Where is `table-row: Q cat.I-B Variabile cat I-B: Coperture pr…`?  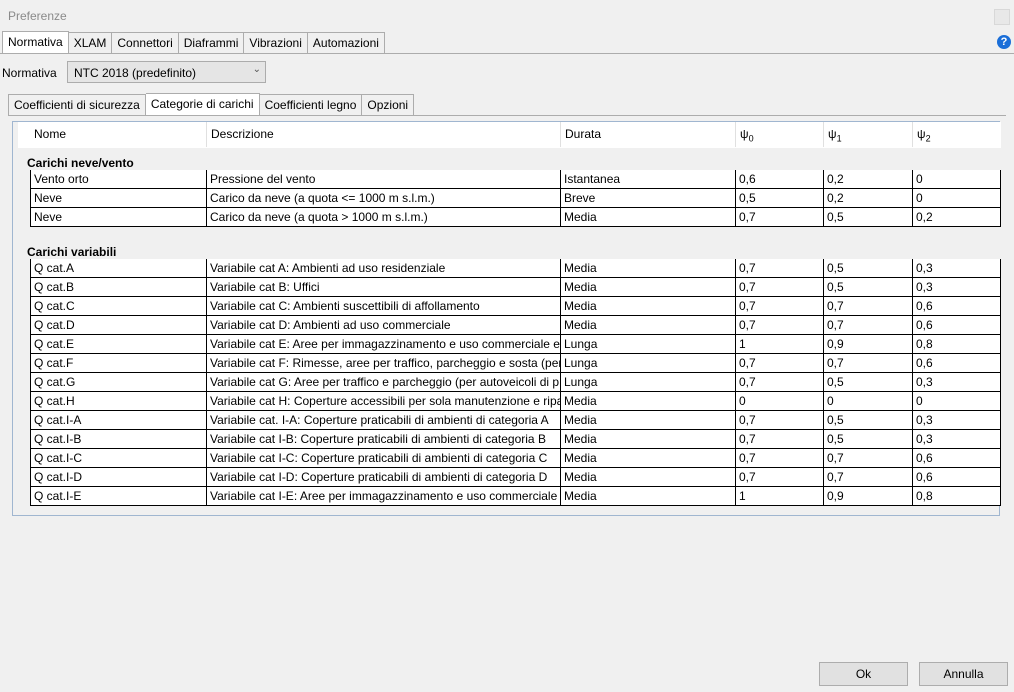 table-row: Q cat.I-B Variabile cat I-B: Coperture pr… is located at coordinates (515, 439).